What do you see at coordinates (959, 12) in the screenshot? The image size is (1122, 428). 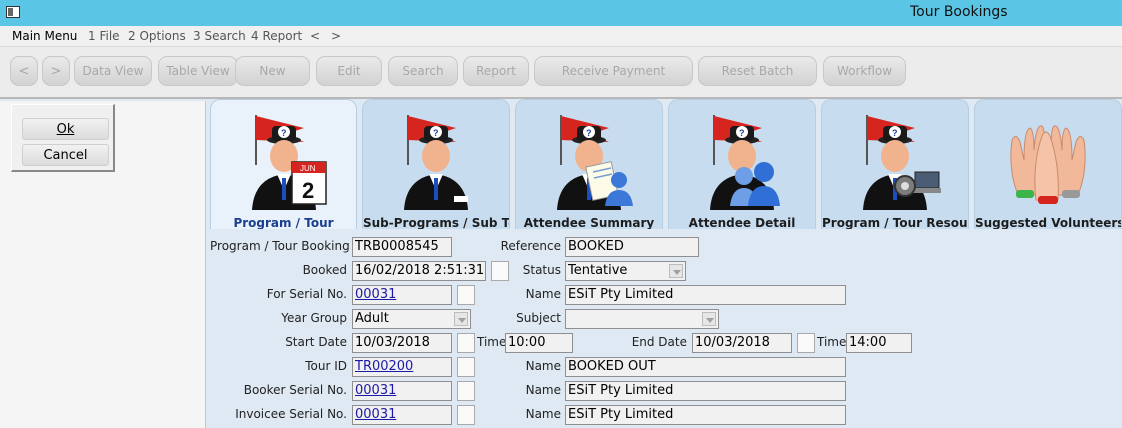 I see `window-title: Tour Bookings` at bounding box center [959, 12].